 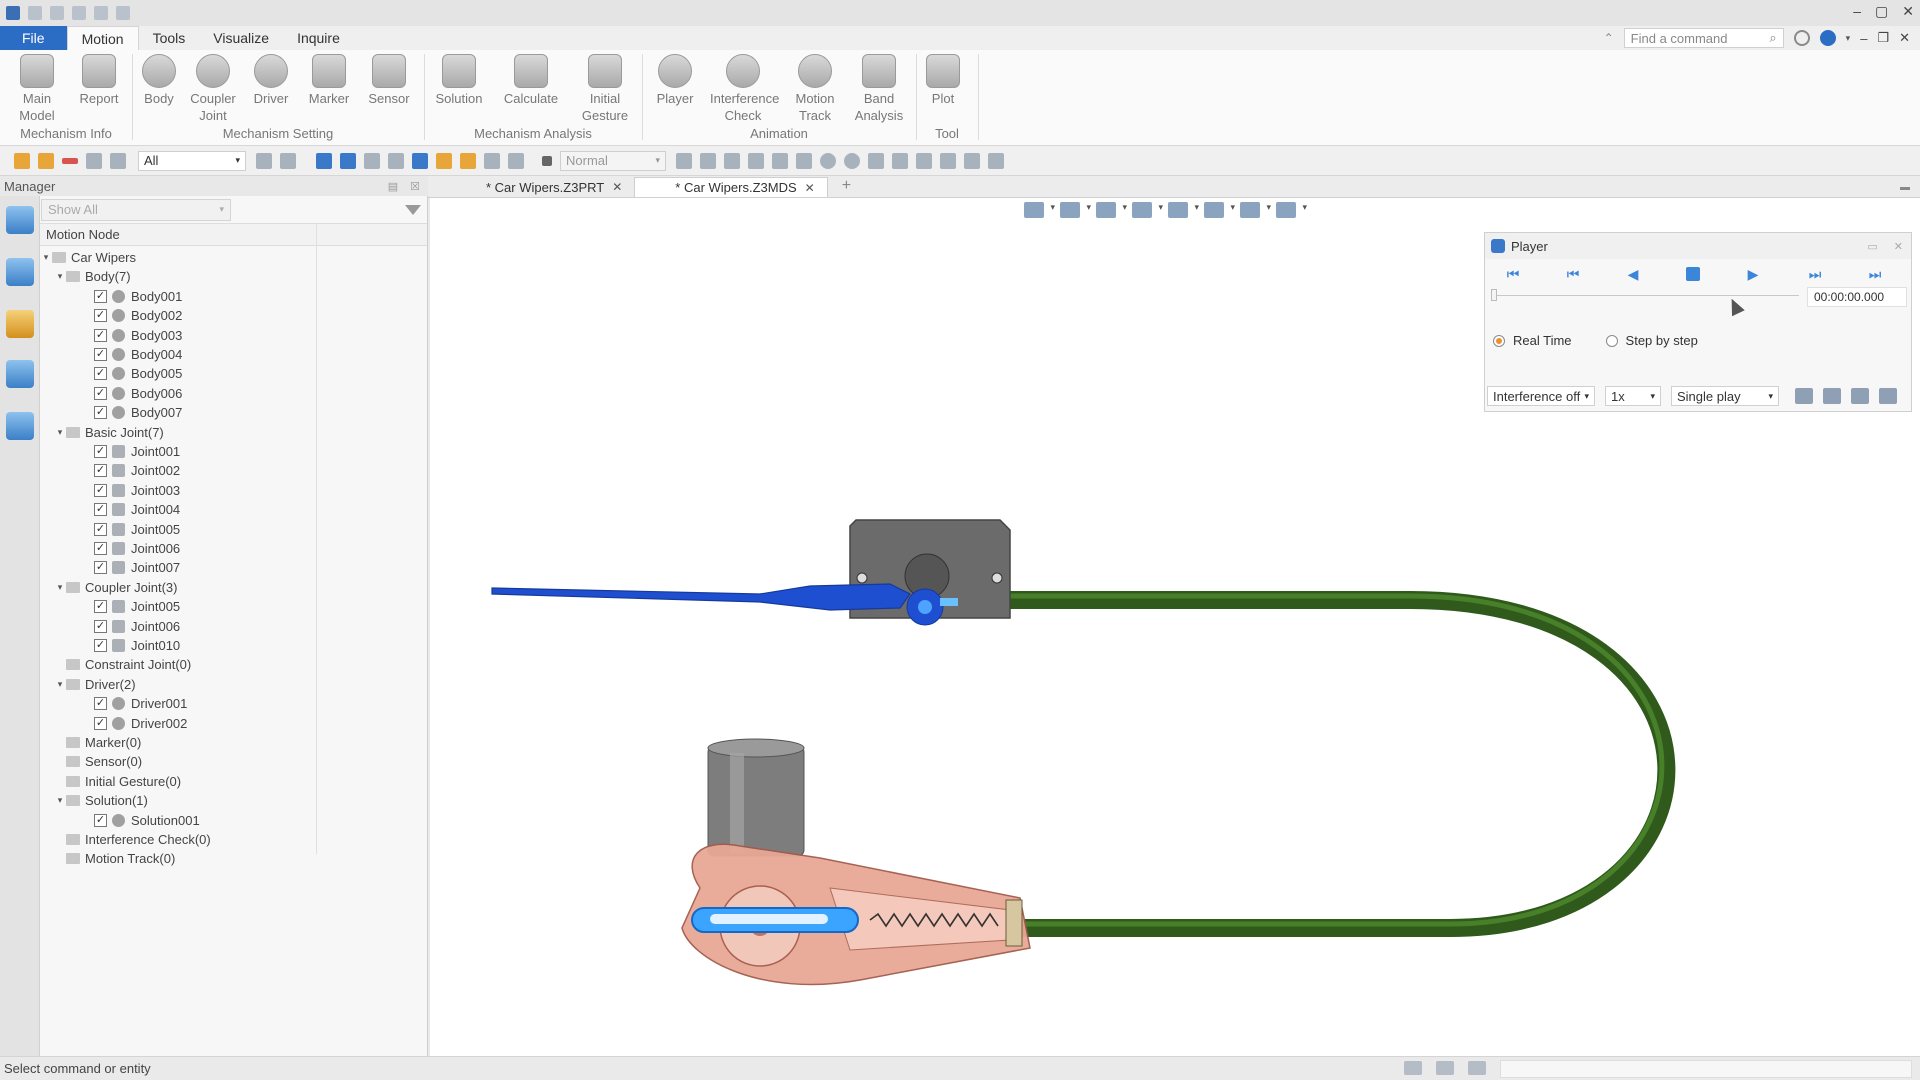 I want to click on list-view-icon, so click(x=1477, y=1068).